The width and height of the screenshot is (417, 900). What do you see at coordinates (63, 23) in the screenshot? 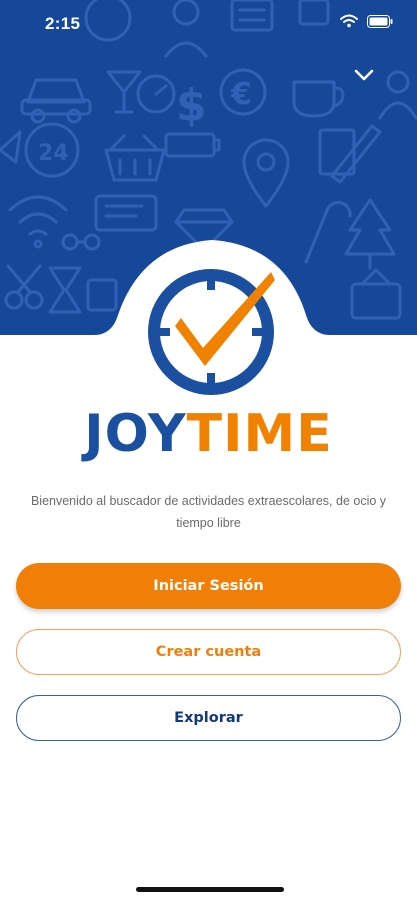
I see `status-time: 2:15` at bounding box center [63, 23].